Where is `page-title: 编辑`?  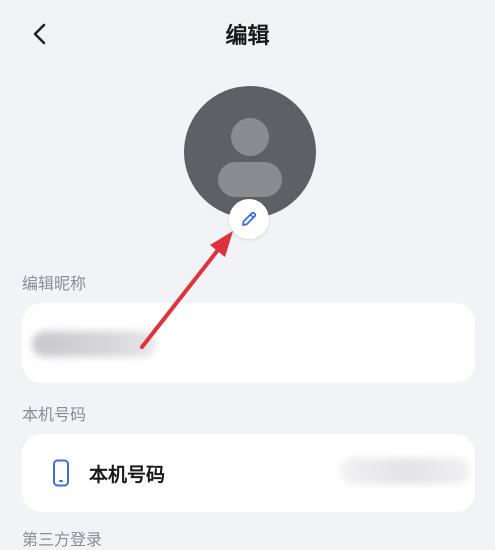
page-title: 编辑 is located at coordinates (247, 36).